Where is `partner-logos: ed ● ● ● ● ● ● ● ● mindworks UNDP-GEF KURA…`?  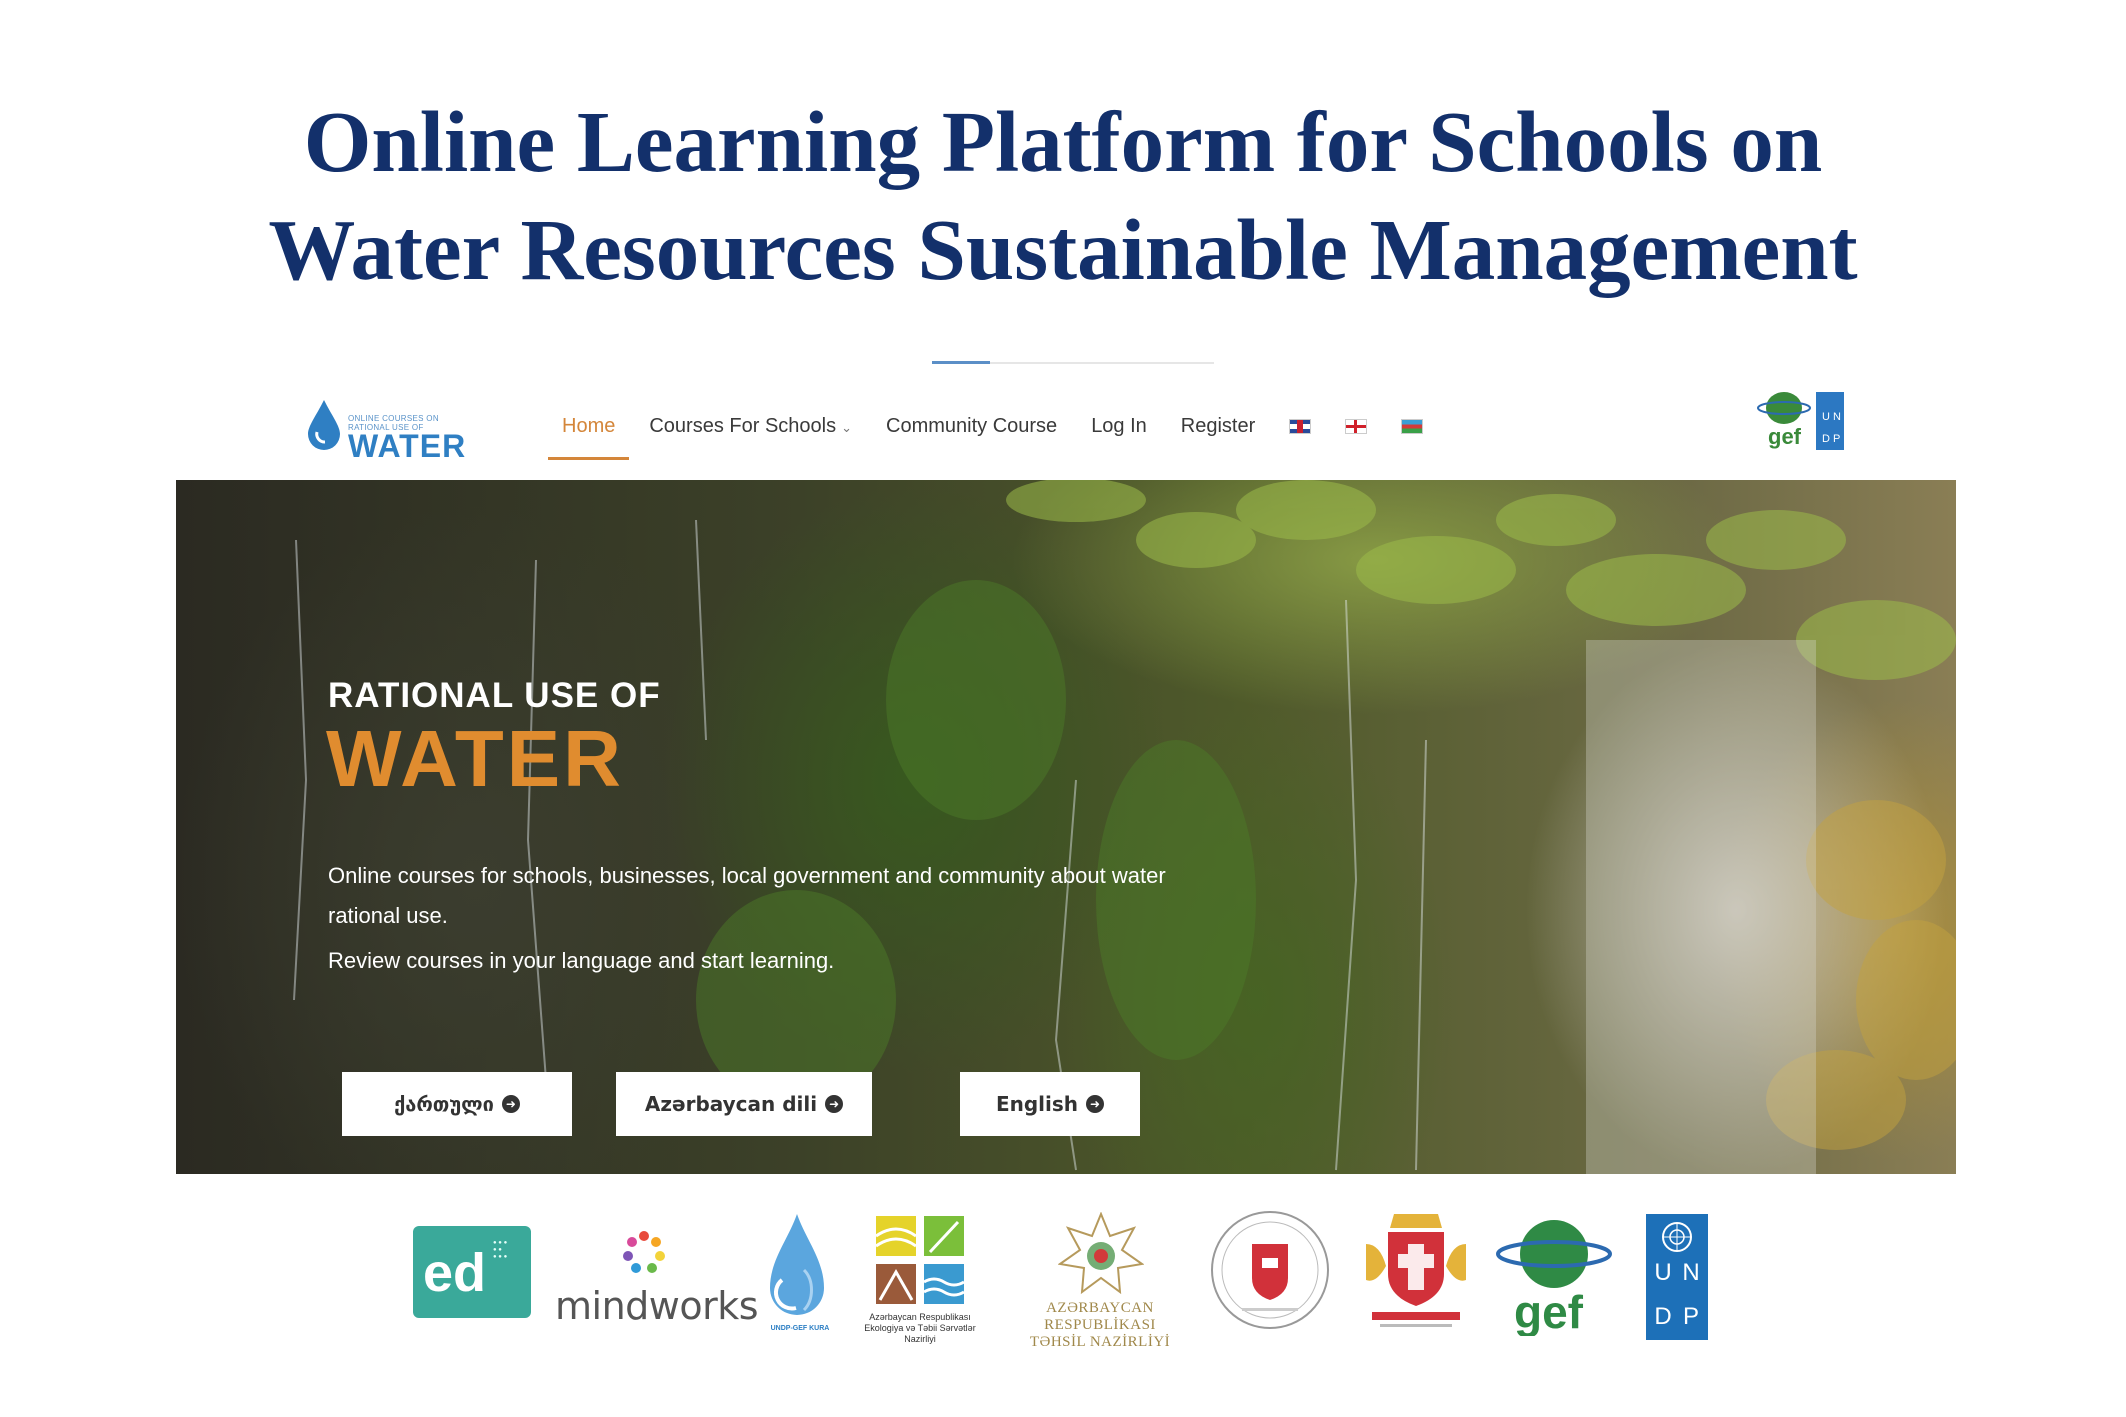 partner-logos: ed ● ● ● ● ● ● ● ● mindworks UNDP-GEF KURA… is located at coordinates (1063, 1280).